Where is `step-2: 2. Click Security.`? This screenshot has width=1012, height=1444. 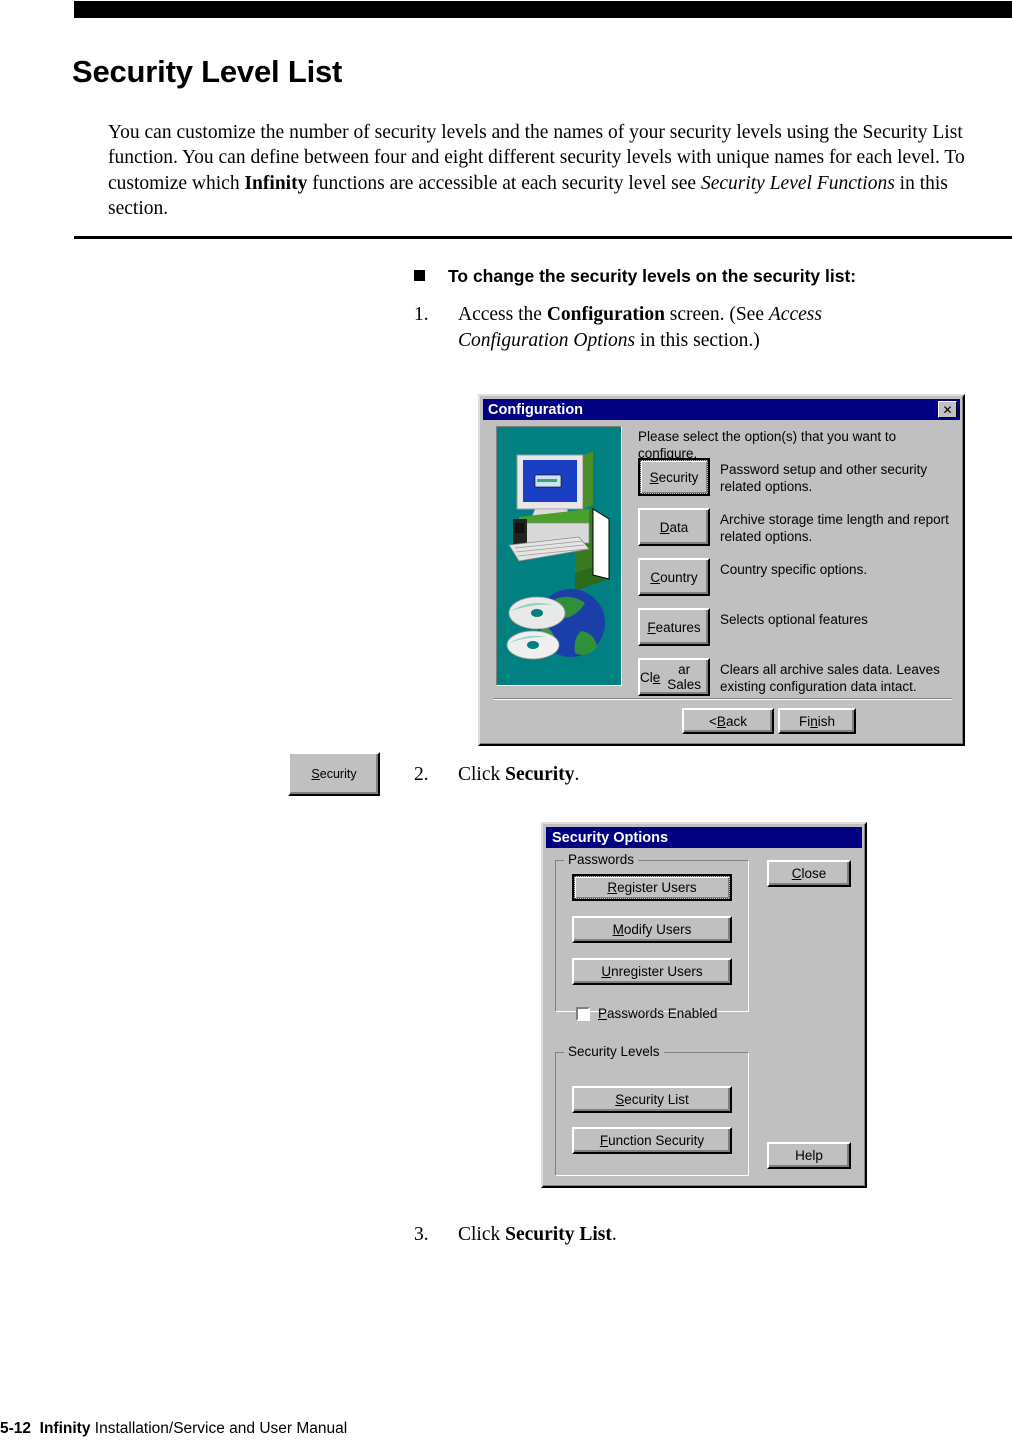 step-2: 2. Click Security. is located at coordinates (629, 775).